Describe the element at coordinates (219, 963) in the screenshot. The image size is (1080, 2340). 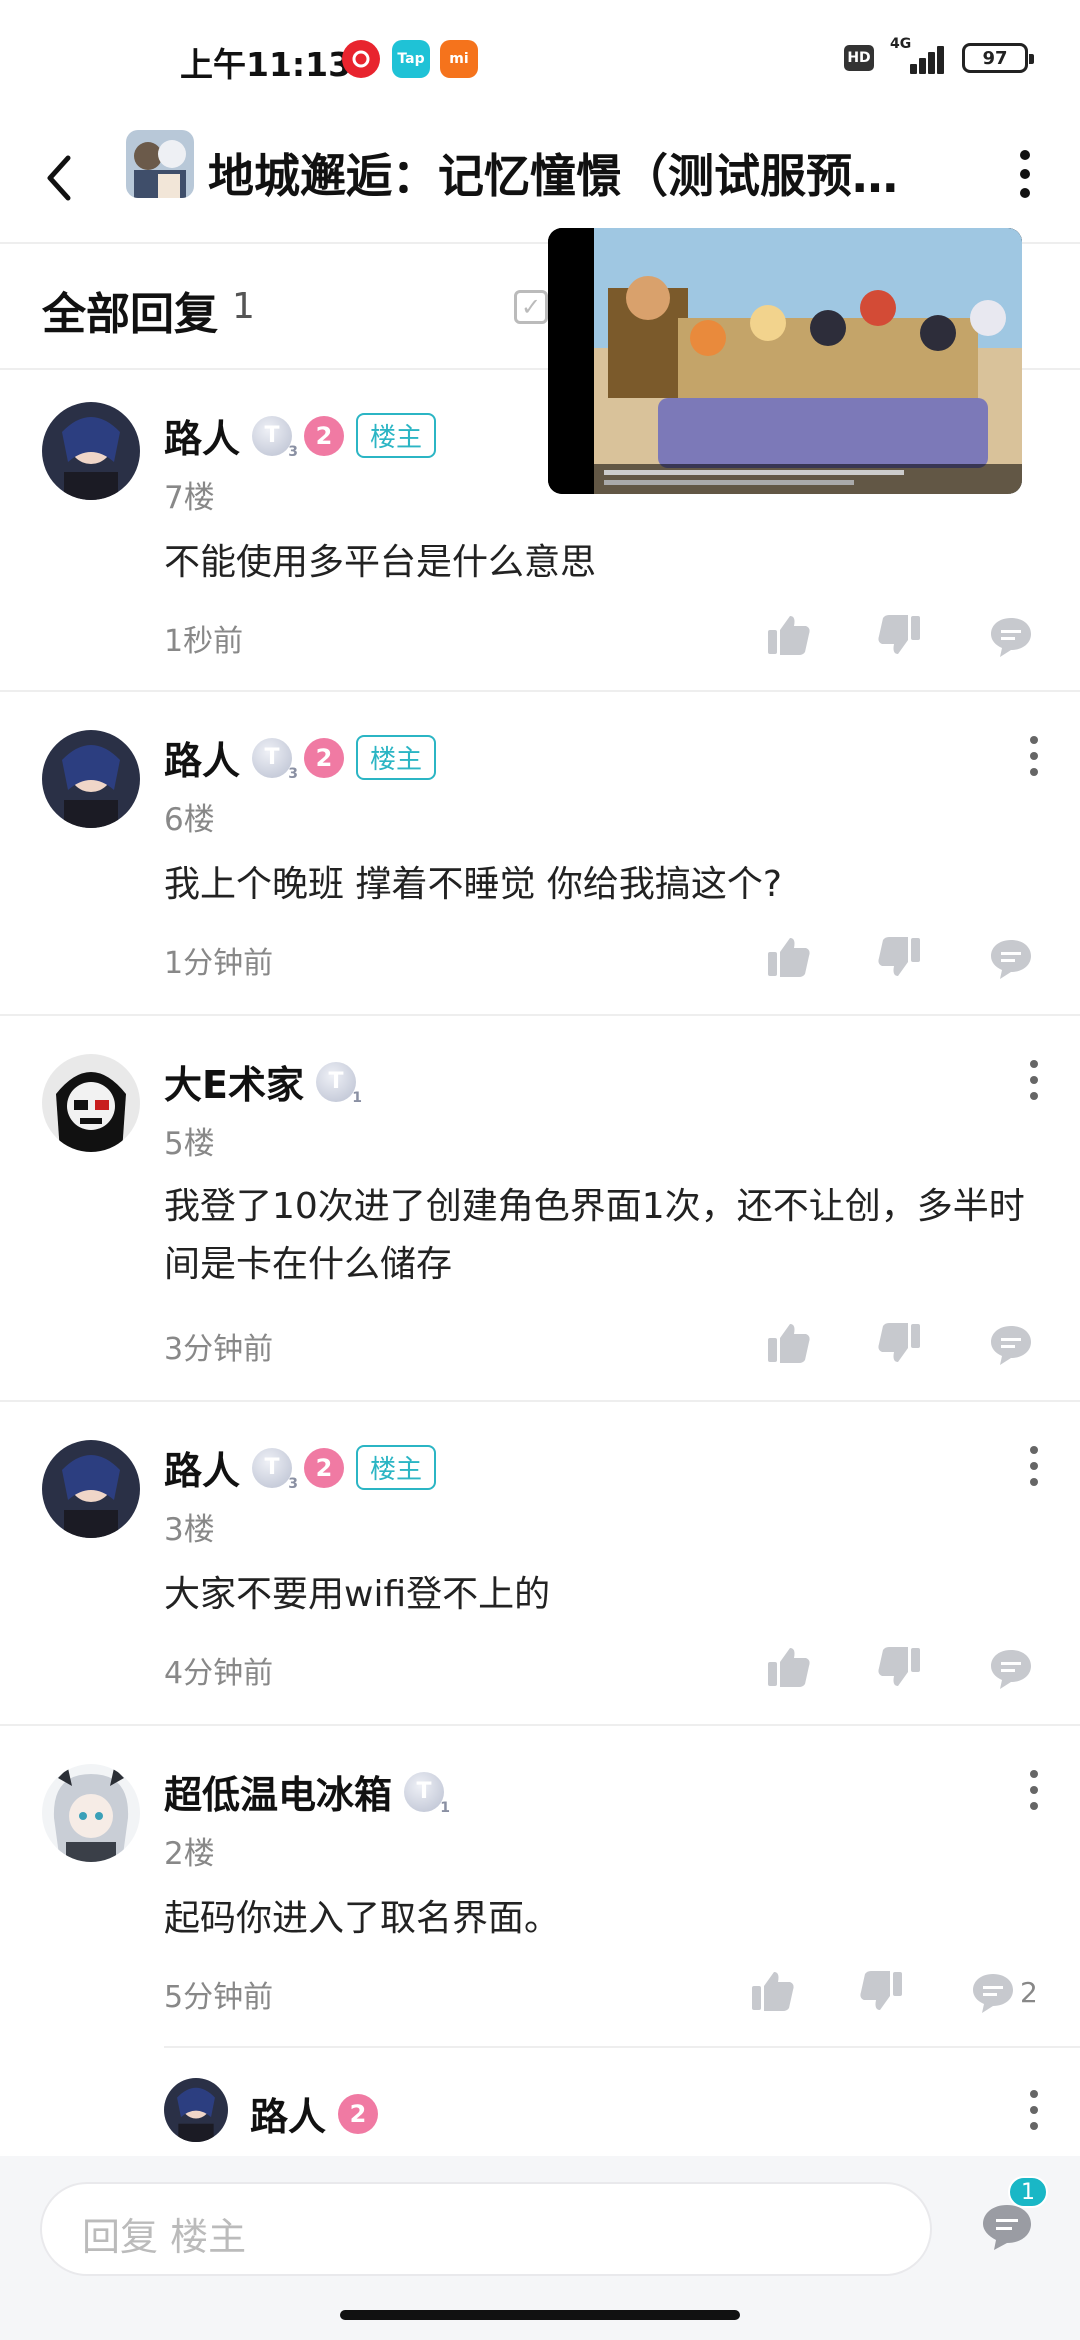
I see `comment-time: 1分钟前` at that location.